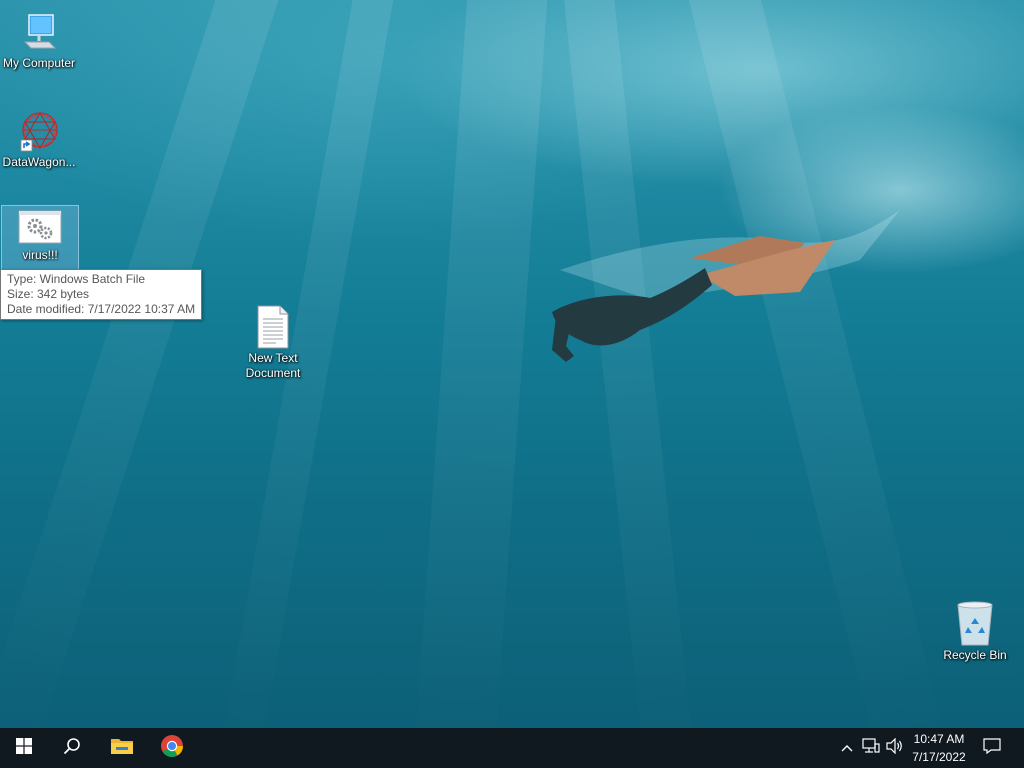 The height and width of the screenshot is (768, 1024). I want to click on windows-logo-icon, so click(24, 748).